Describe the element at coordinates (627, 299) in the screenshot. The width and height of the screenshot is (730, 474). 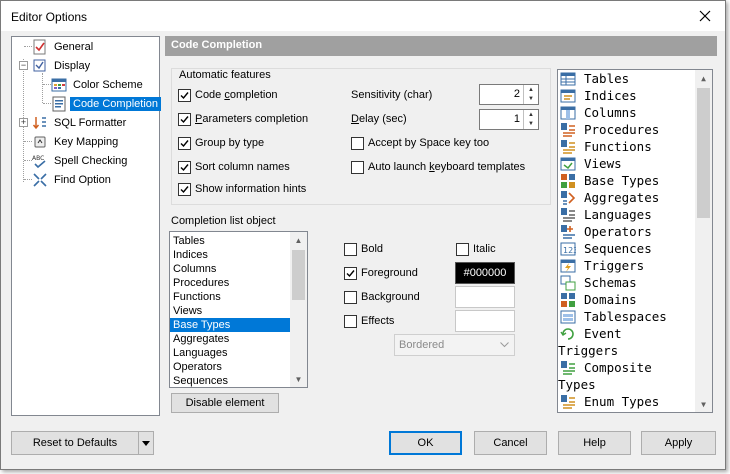
I see `list-item: Domains` at that location.